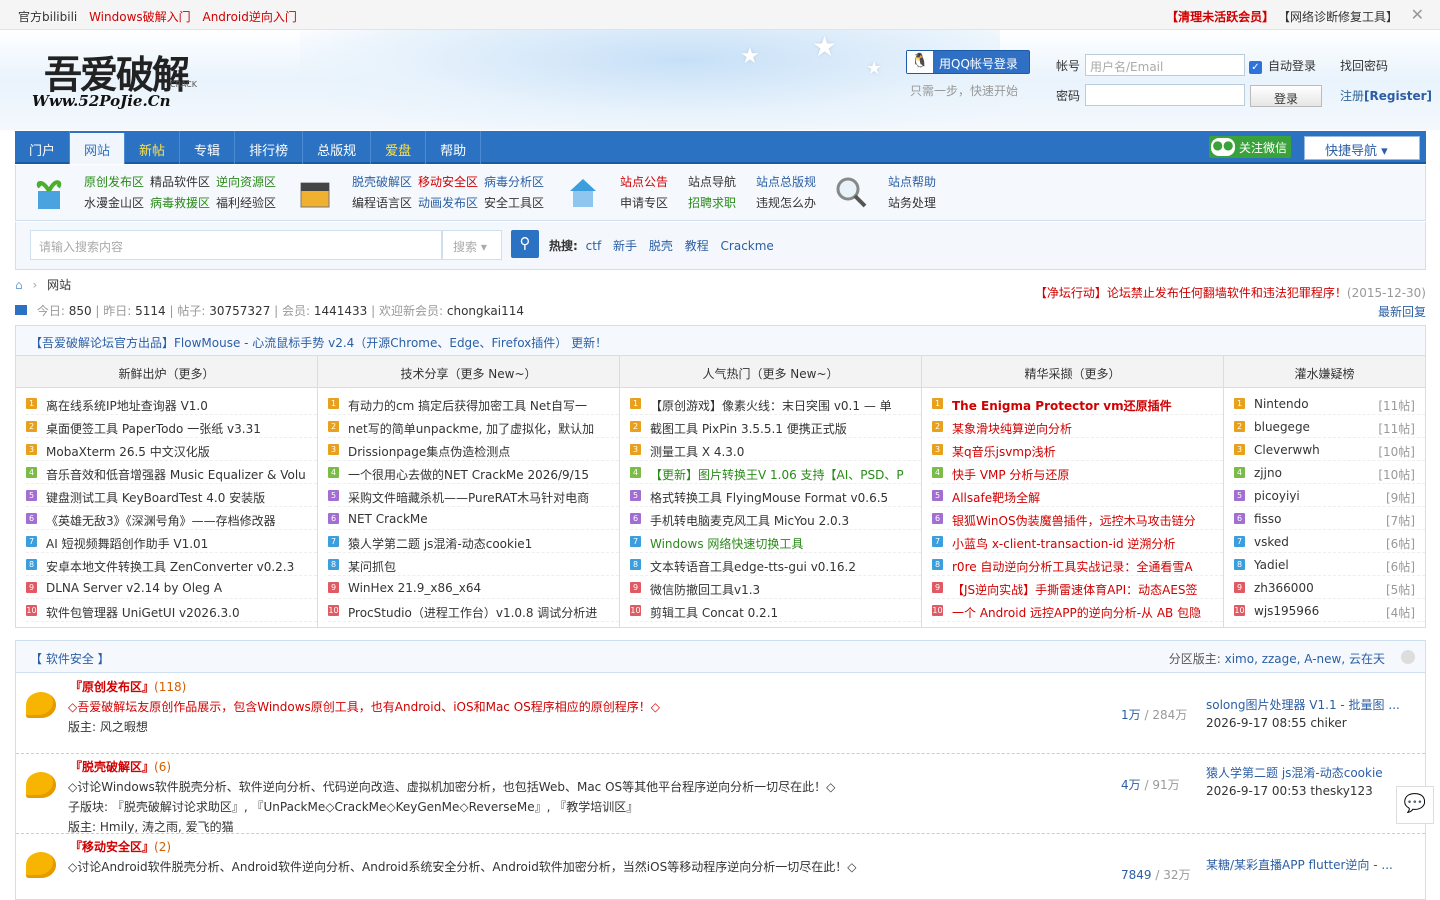 Image resolution: width=1440 pixels, height=900 pixels. What do you see at coordinates (1286, 96) in the screenshot?
I see `login-button: 登录` at bounding box center [1286, 96].